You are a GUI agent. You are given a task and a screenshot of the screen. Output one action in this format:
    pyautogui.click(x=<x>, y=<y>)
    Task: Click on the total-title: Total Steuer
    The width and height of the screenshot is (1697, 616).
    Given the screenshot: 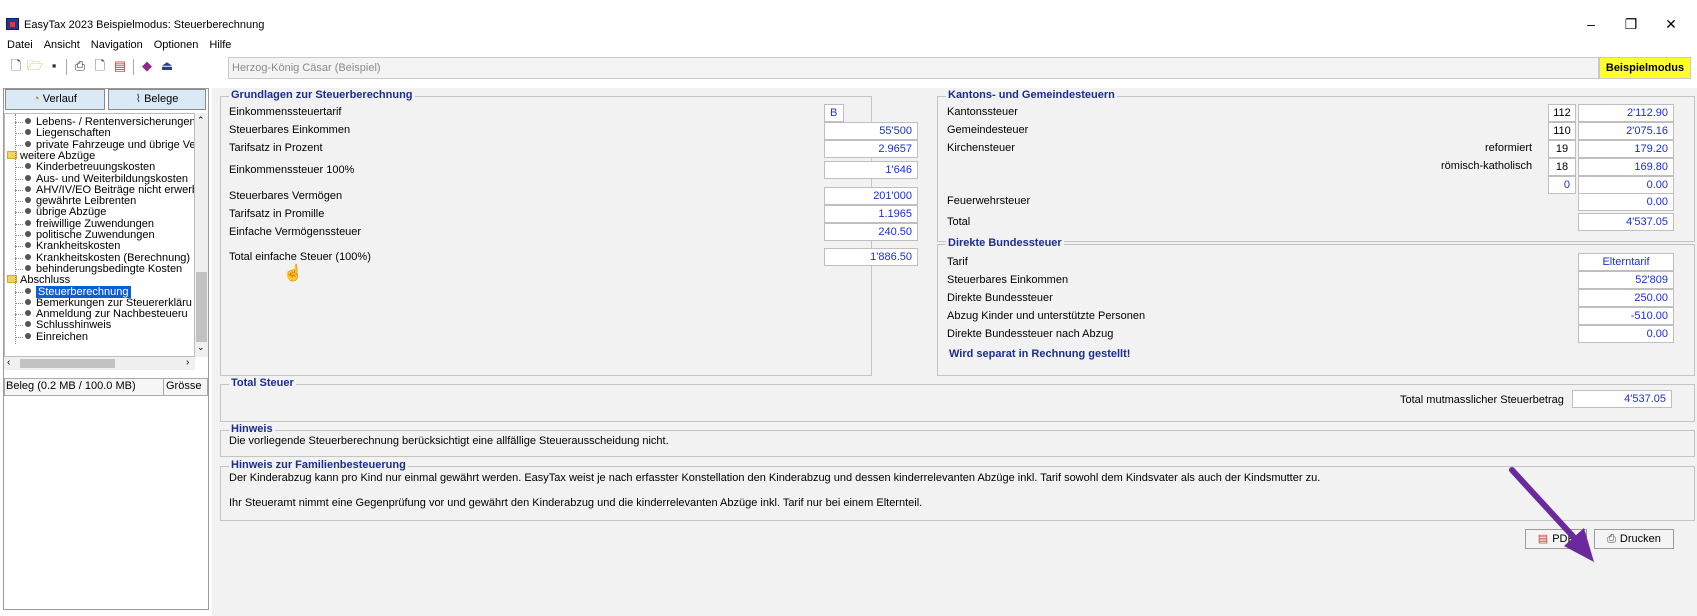 What is the action you would take?
    pyautogui.click(x=262, y=383)
    